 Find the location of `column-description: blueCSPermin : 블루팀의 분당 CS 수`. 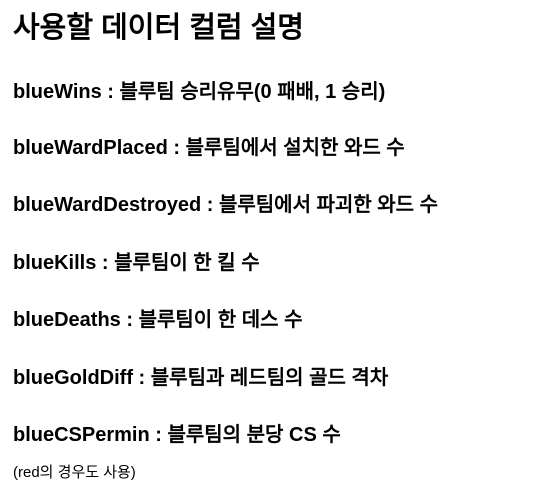

column-description: blueCSPermin : 블루팀의 분당 CS 수 is located at coordinates (177, 435).